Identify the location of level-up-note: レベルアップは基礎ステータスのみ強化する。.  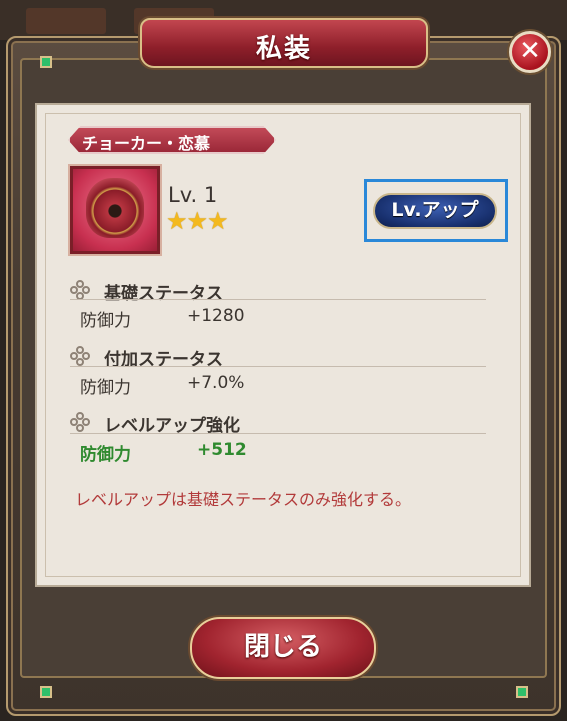
(243, 499).